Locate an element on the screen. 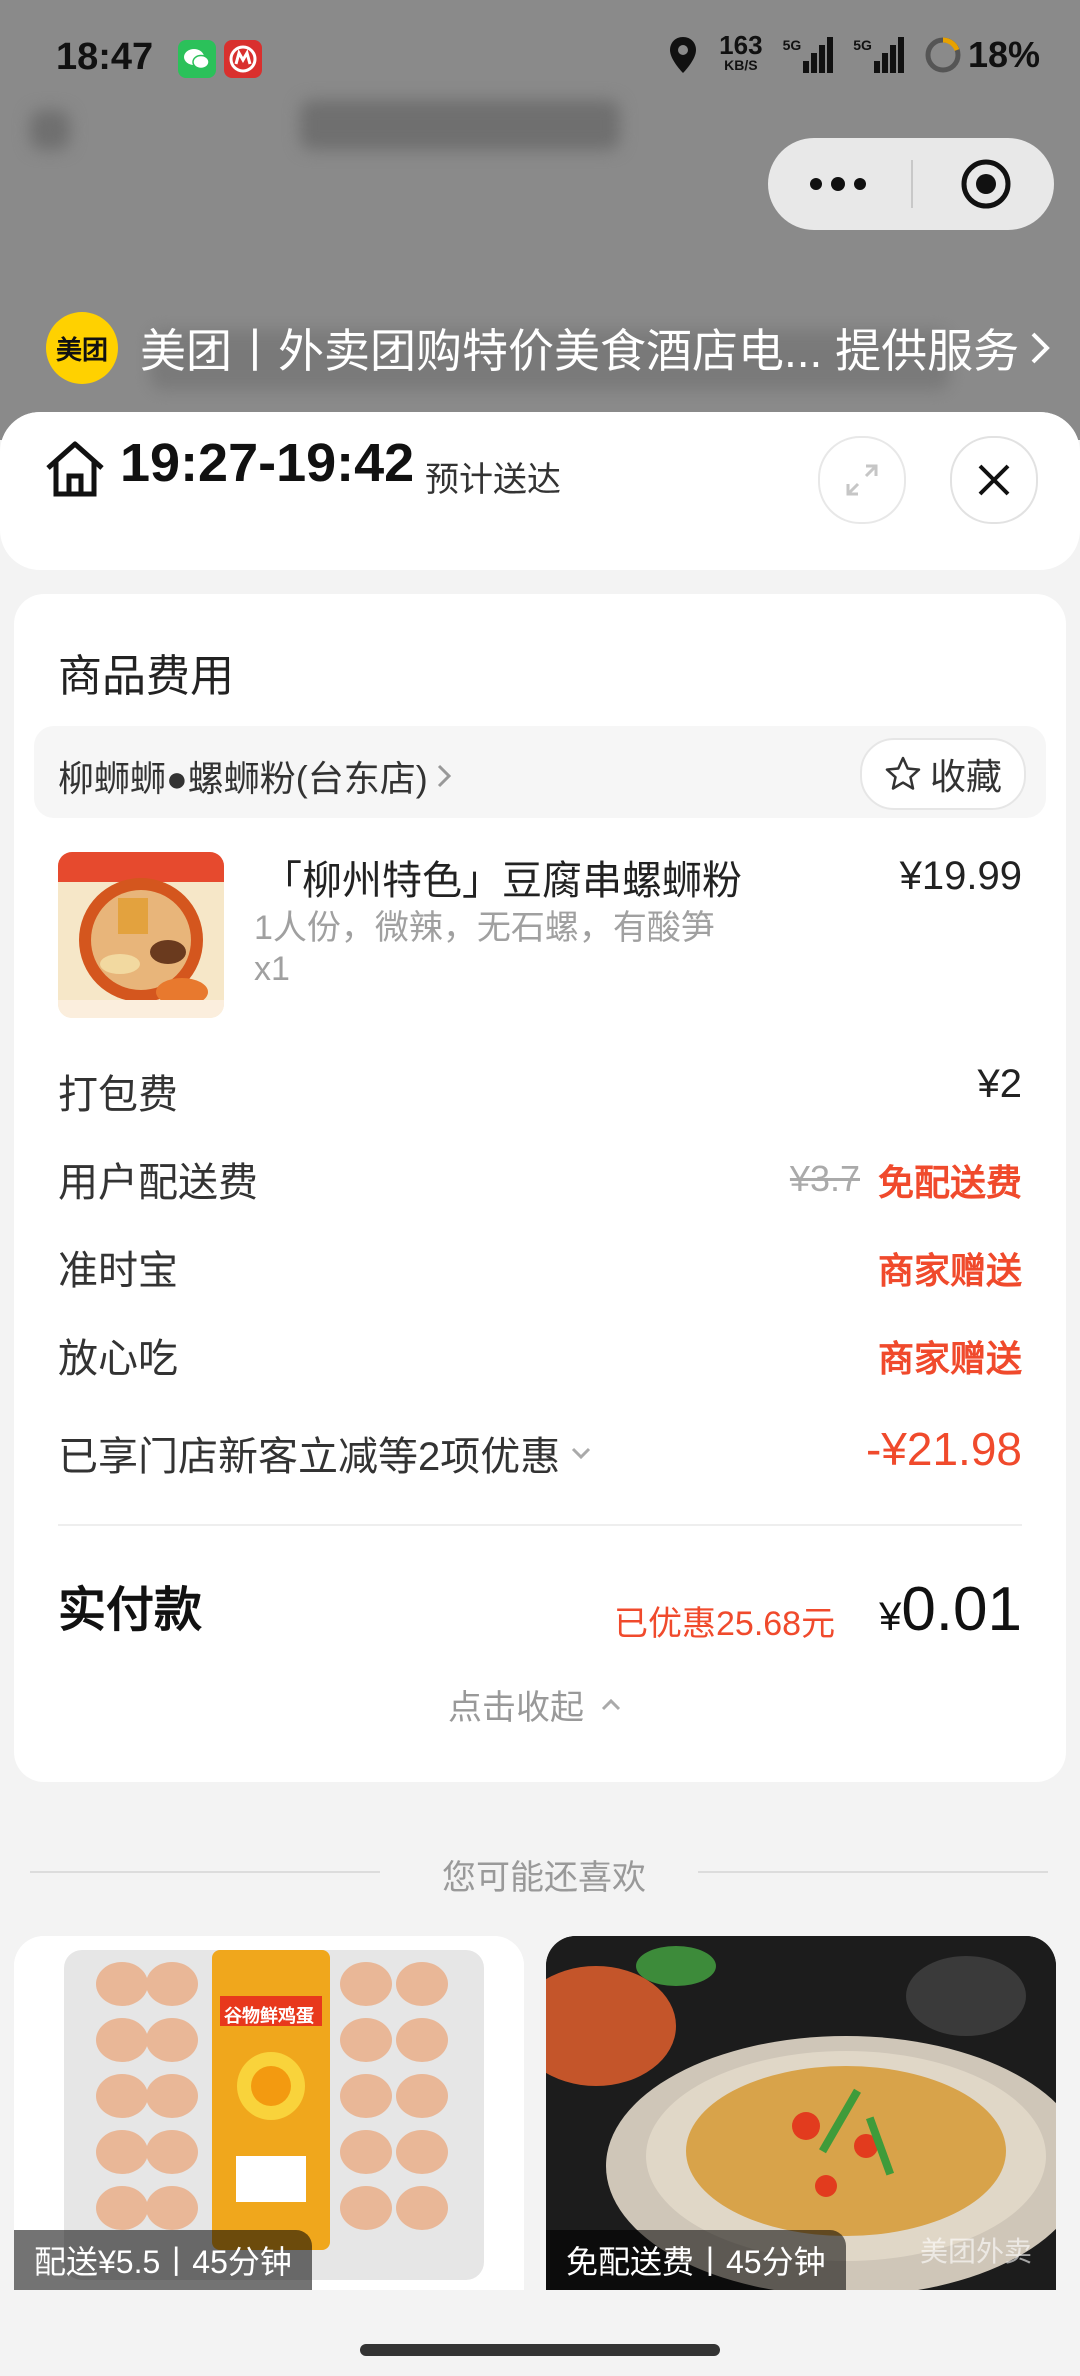 The image size is (1080, 2376). paid-amount: ¥0.01 is located at coordinates (950, 1609).